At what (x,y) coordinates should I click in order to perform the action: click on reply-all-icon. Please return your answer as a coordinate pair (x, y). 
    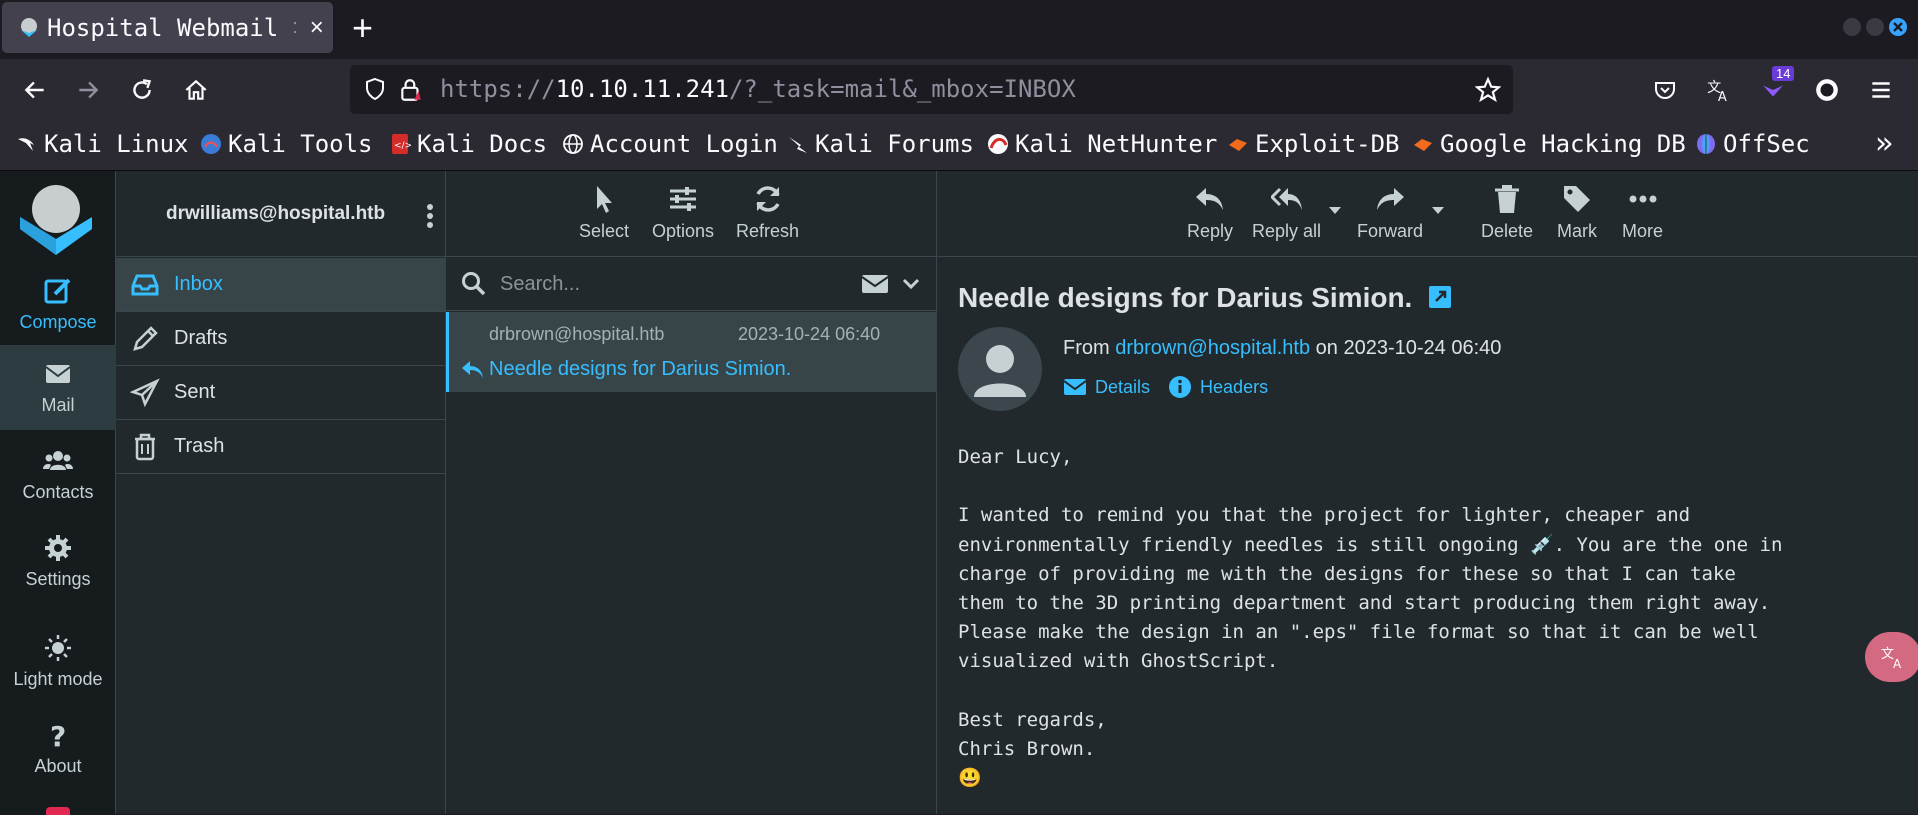
    Looking at the image, I should click on (1286, 198).